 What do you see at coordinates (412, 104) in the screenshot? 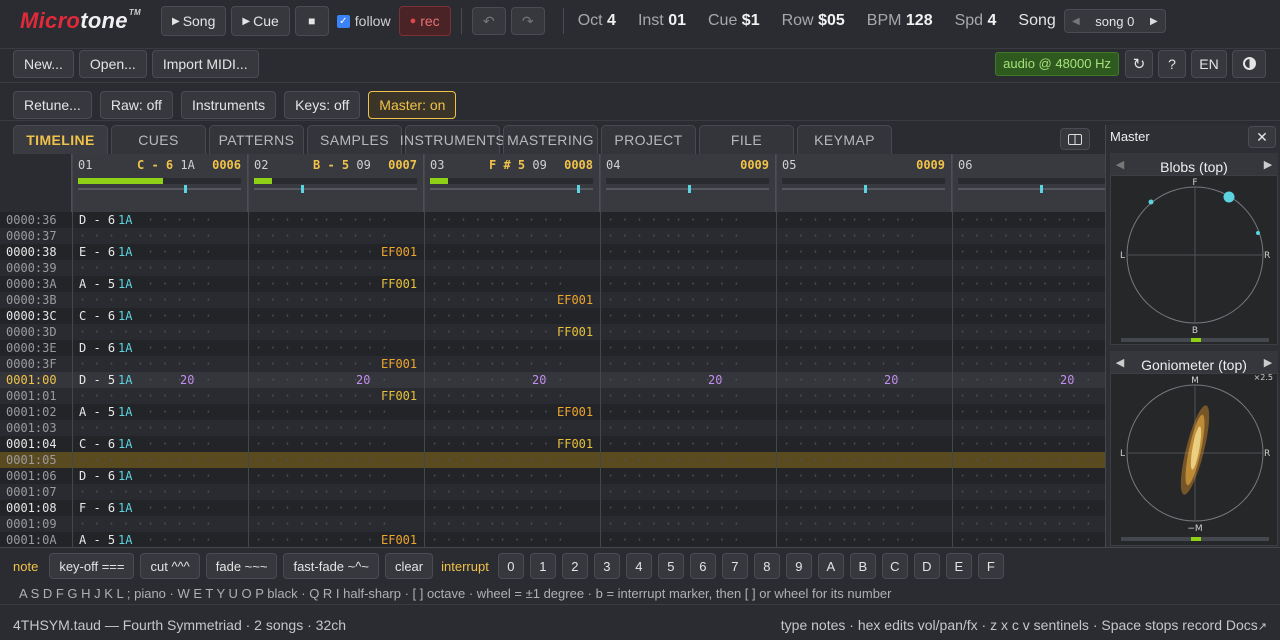
I see `master-toggle: Master: on` at bounding box center [412, 104].